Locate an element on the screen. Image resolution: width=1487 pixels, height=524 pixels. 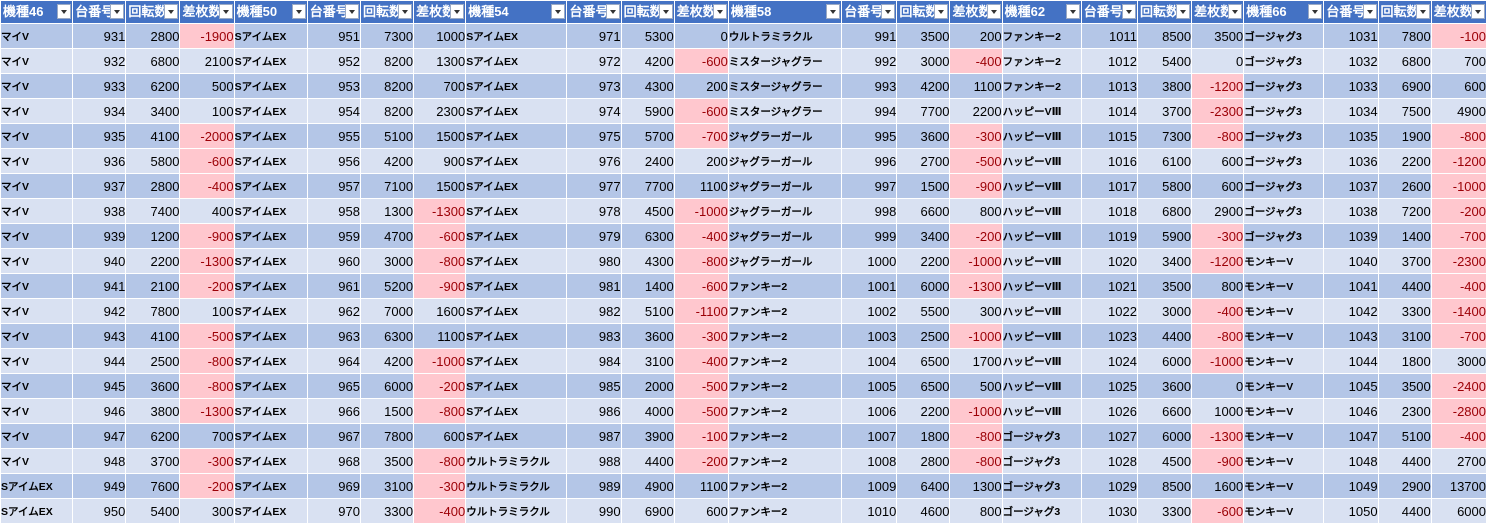
machine-number-cell: 958 is located at coordinates (333, 211).